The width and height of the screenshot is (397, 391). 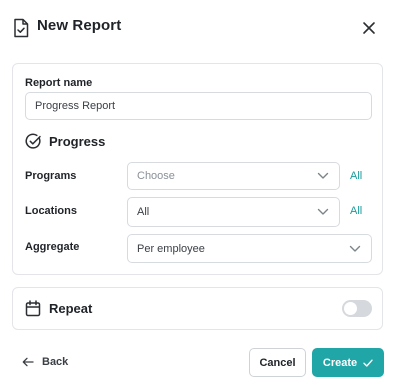 I want to click on create-label: Create, so click(x=340, y=362).